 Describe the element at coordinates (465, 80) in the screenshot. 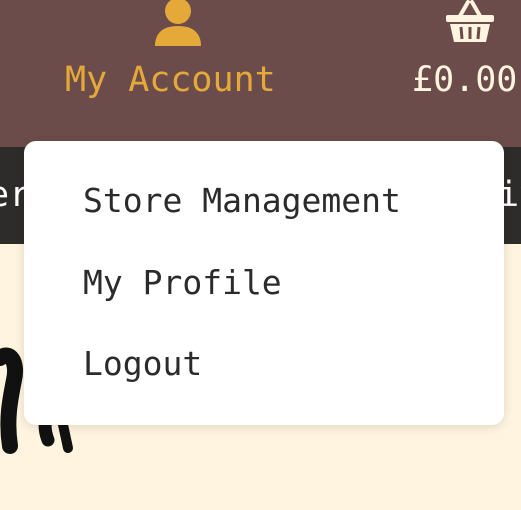

I see `basket-total: £0.00` at that location.